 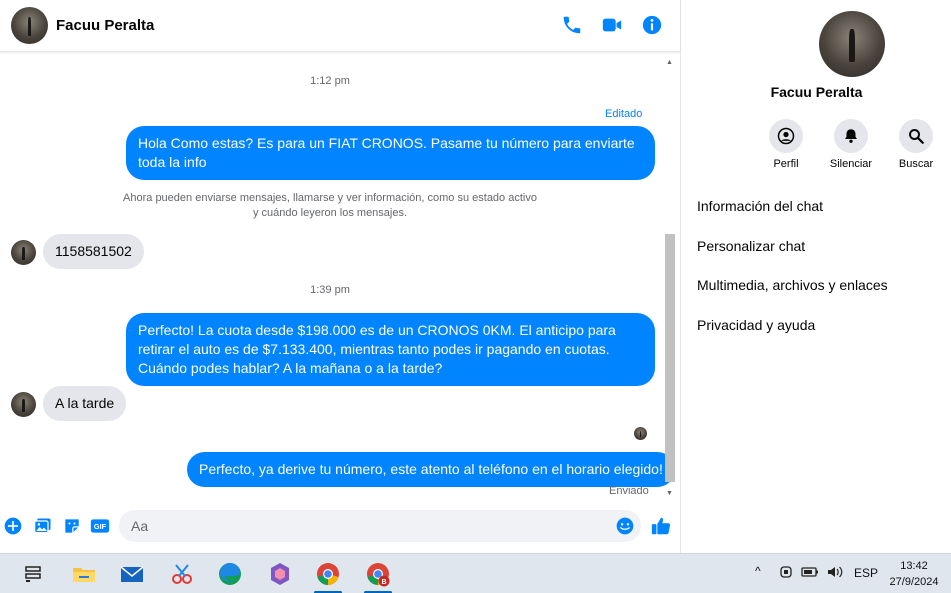 What do you see at coordinates (34, 574) in the screenshot?
I see `task-view-icon` at bounding box center [34, 574].